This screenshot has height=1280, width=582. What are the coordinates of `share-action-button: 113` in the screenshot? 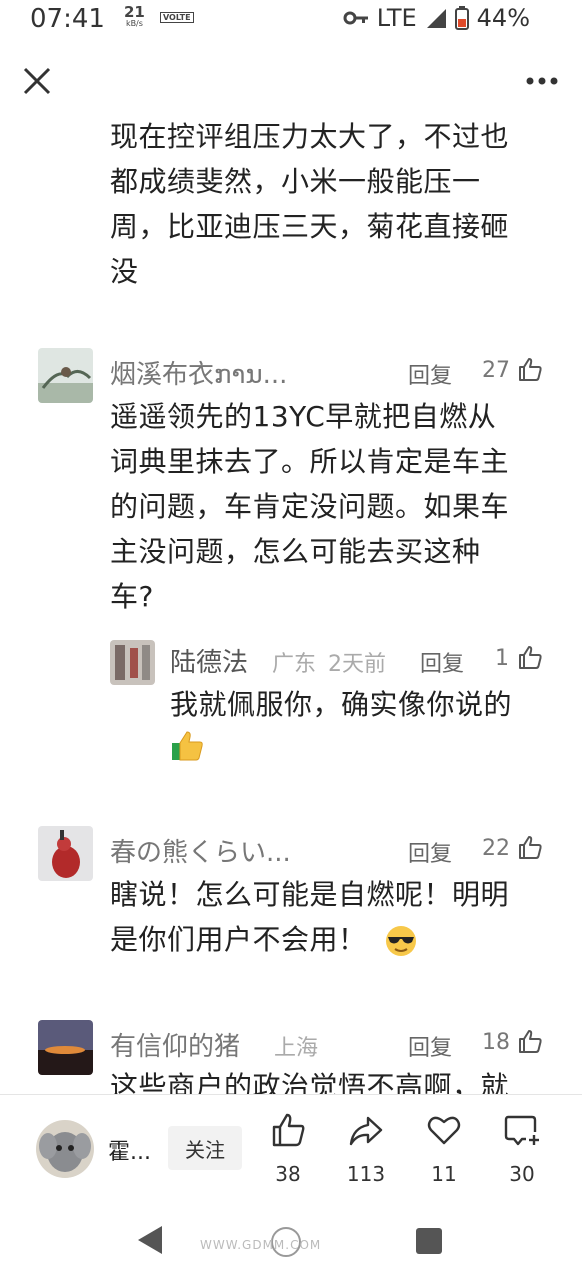 It's located at (366, 1149).